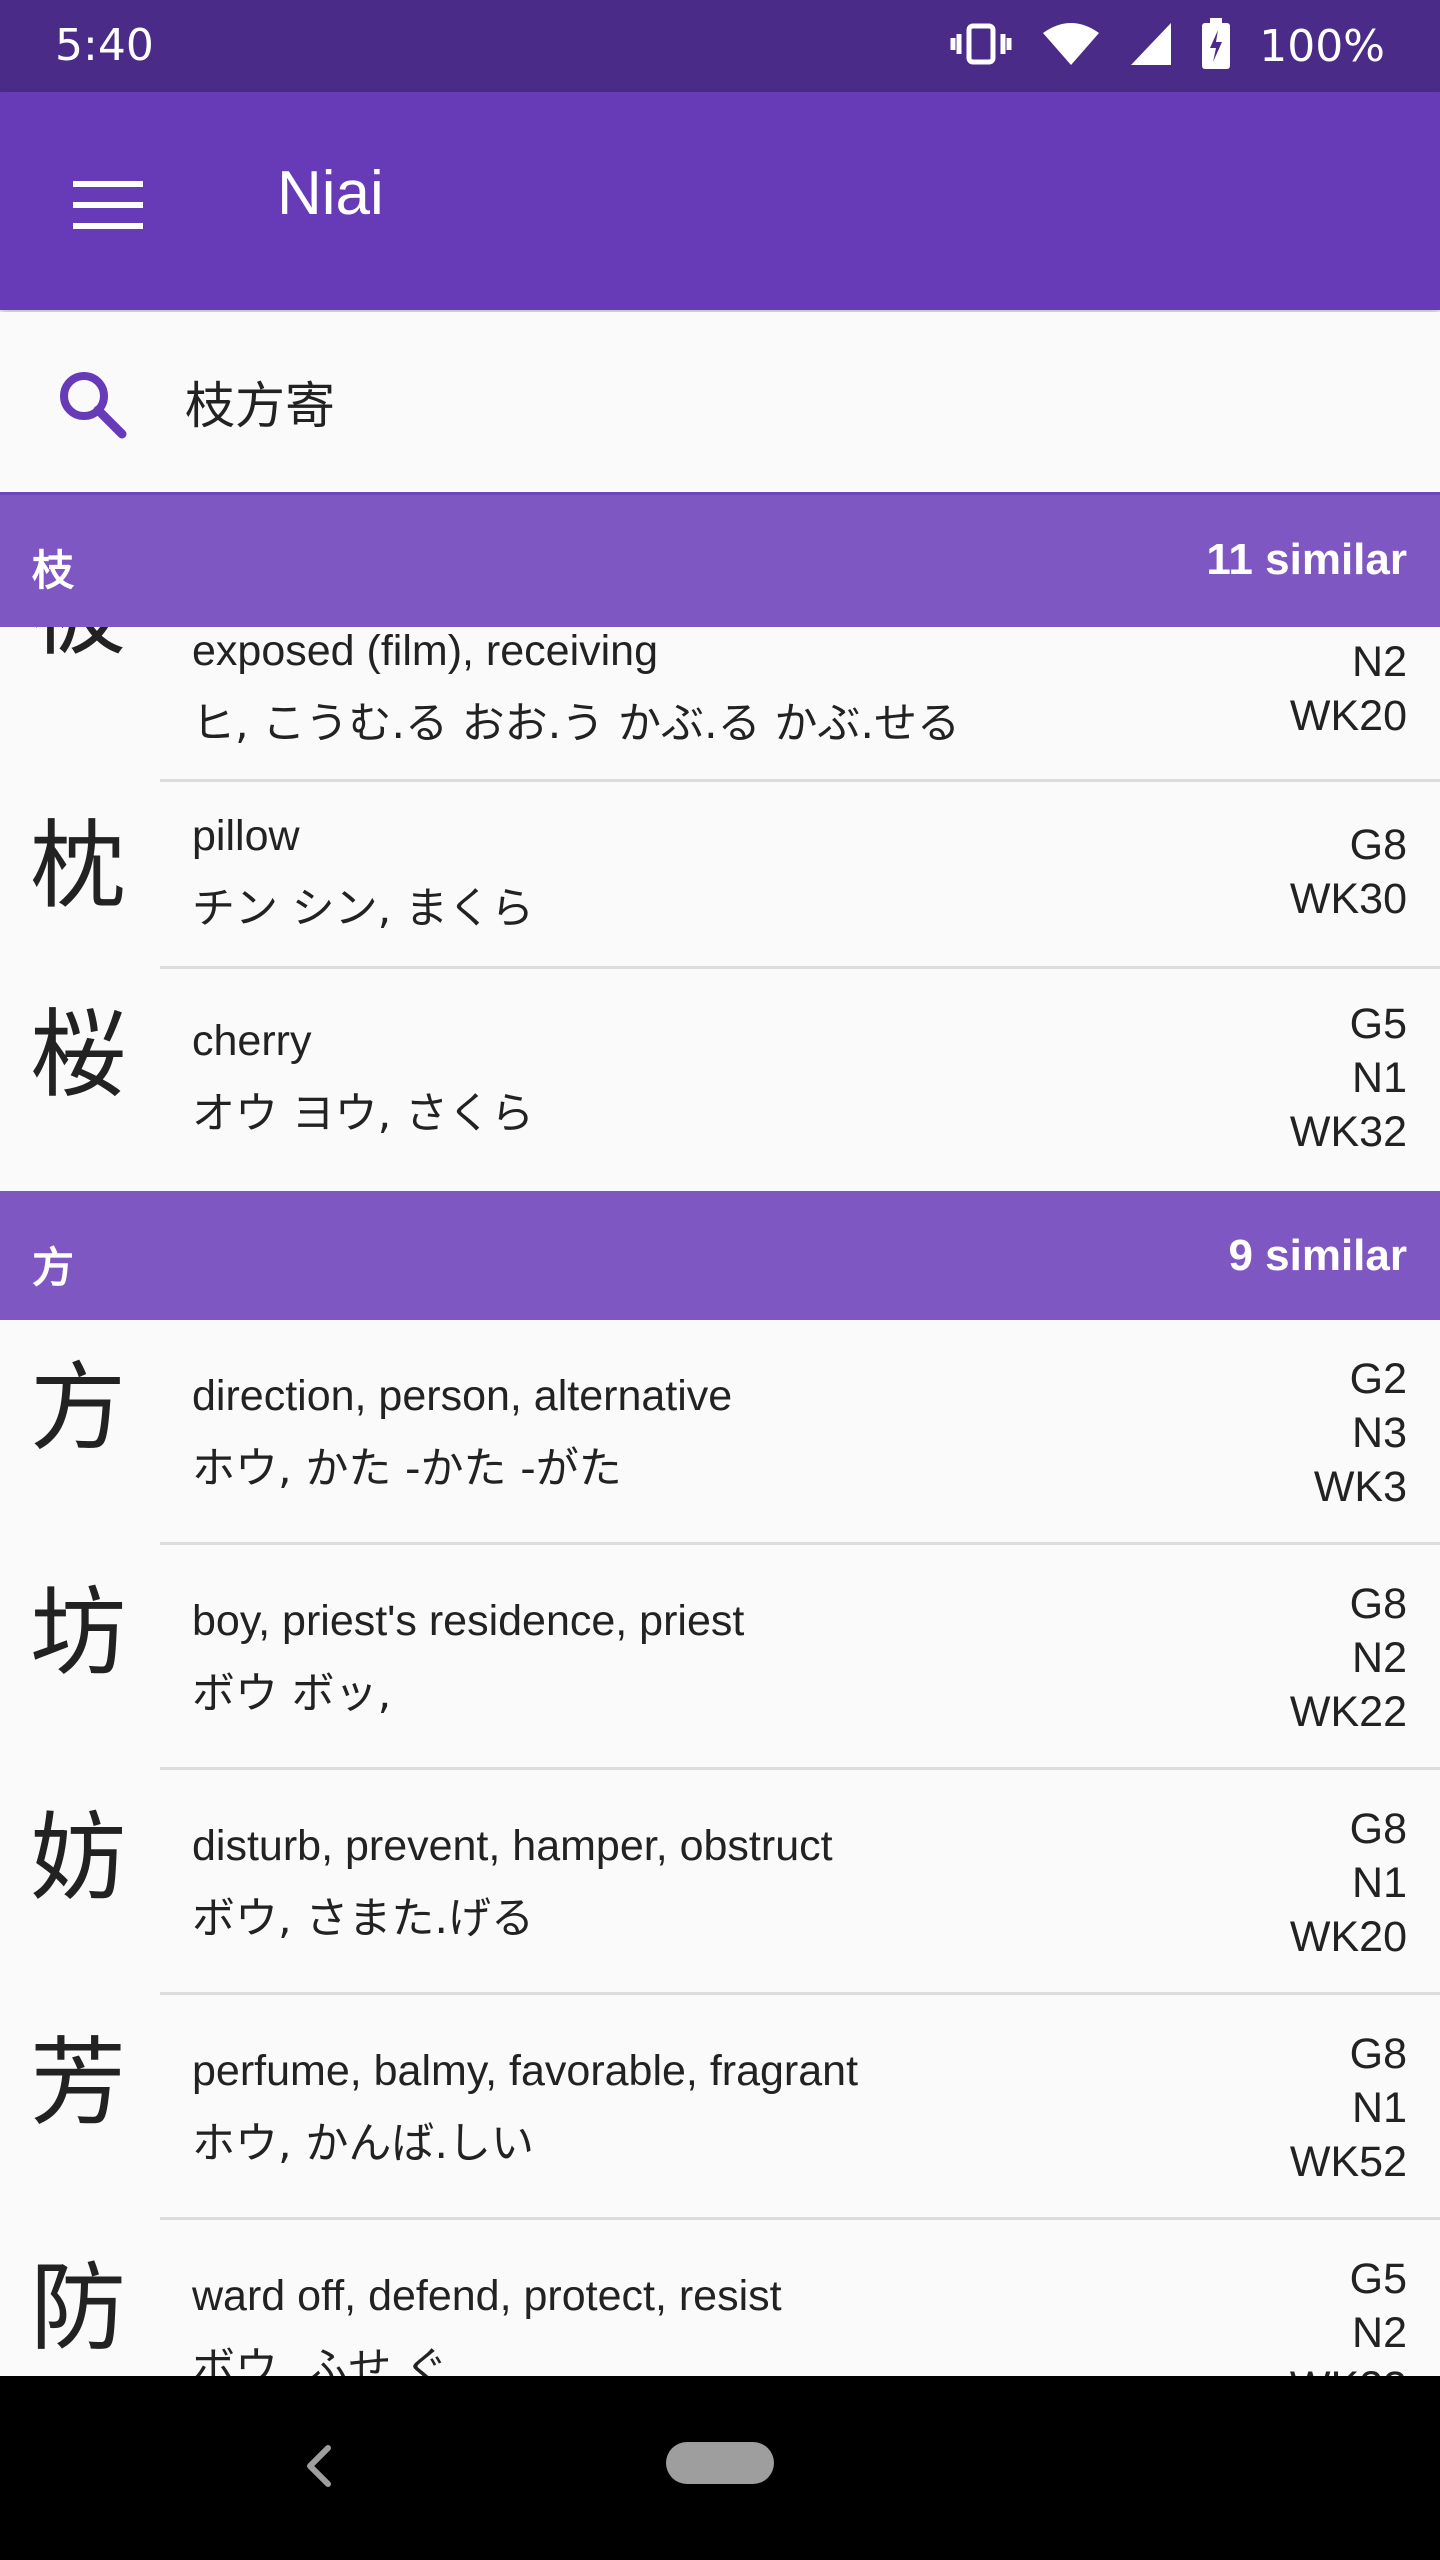  I want to click on row-kanji: 枕, so click(78, 866).